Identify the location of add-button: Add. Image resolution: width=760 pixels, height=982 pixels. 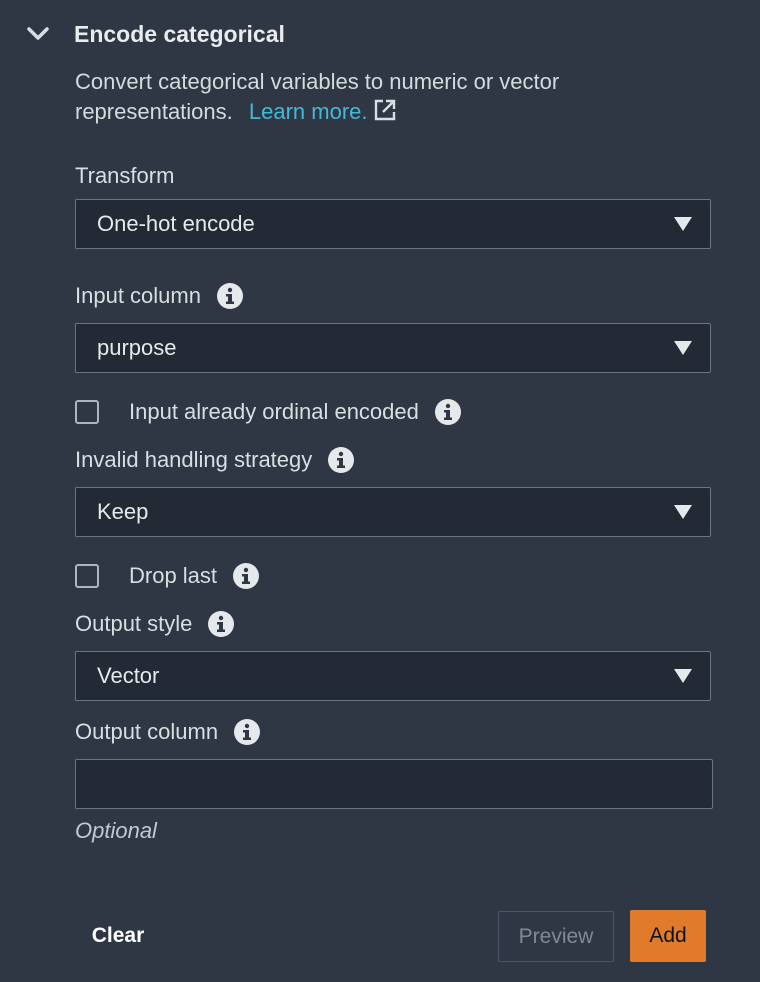
(668, 936).